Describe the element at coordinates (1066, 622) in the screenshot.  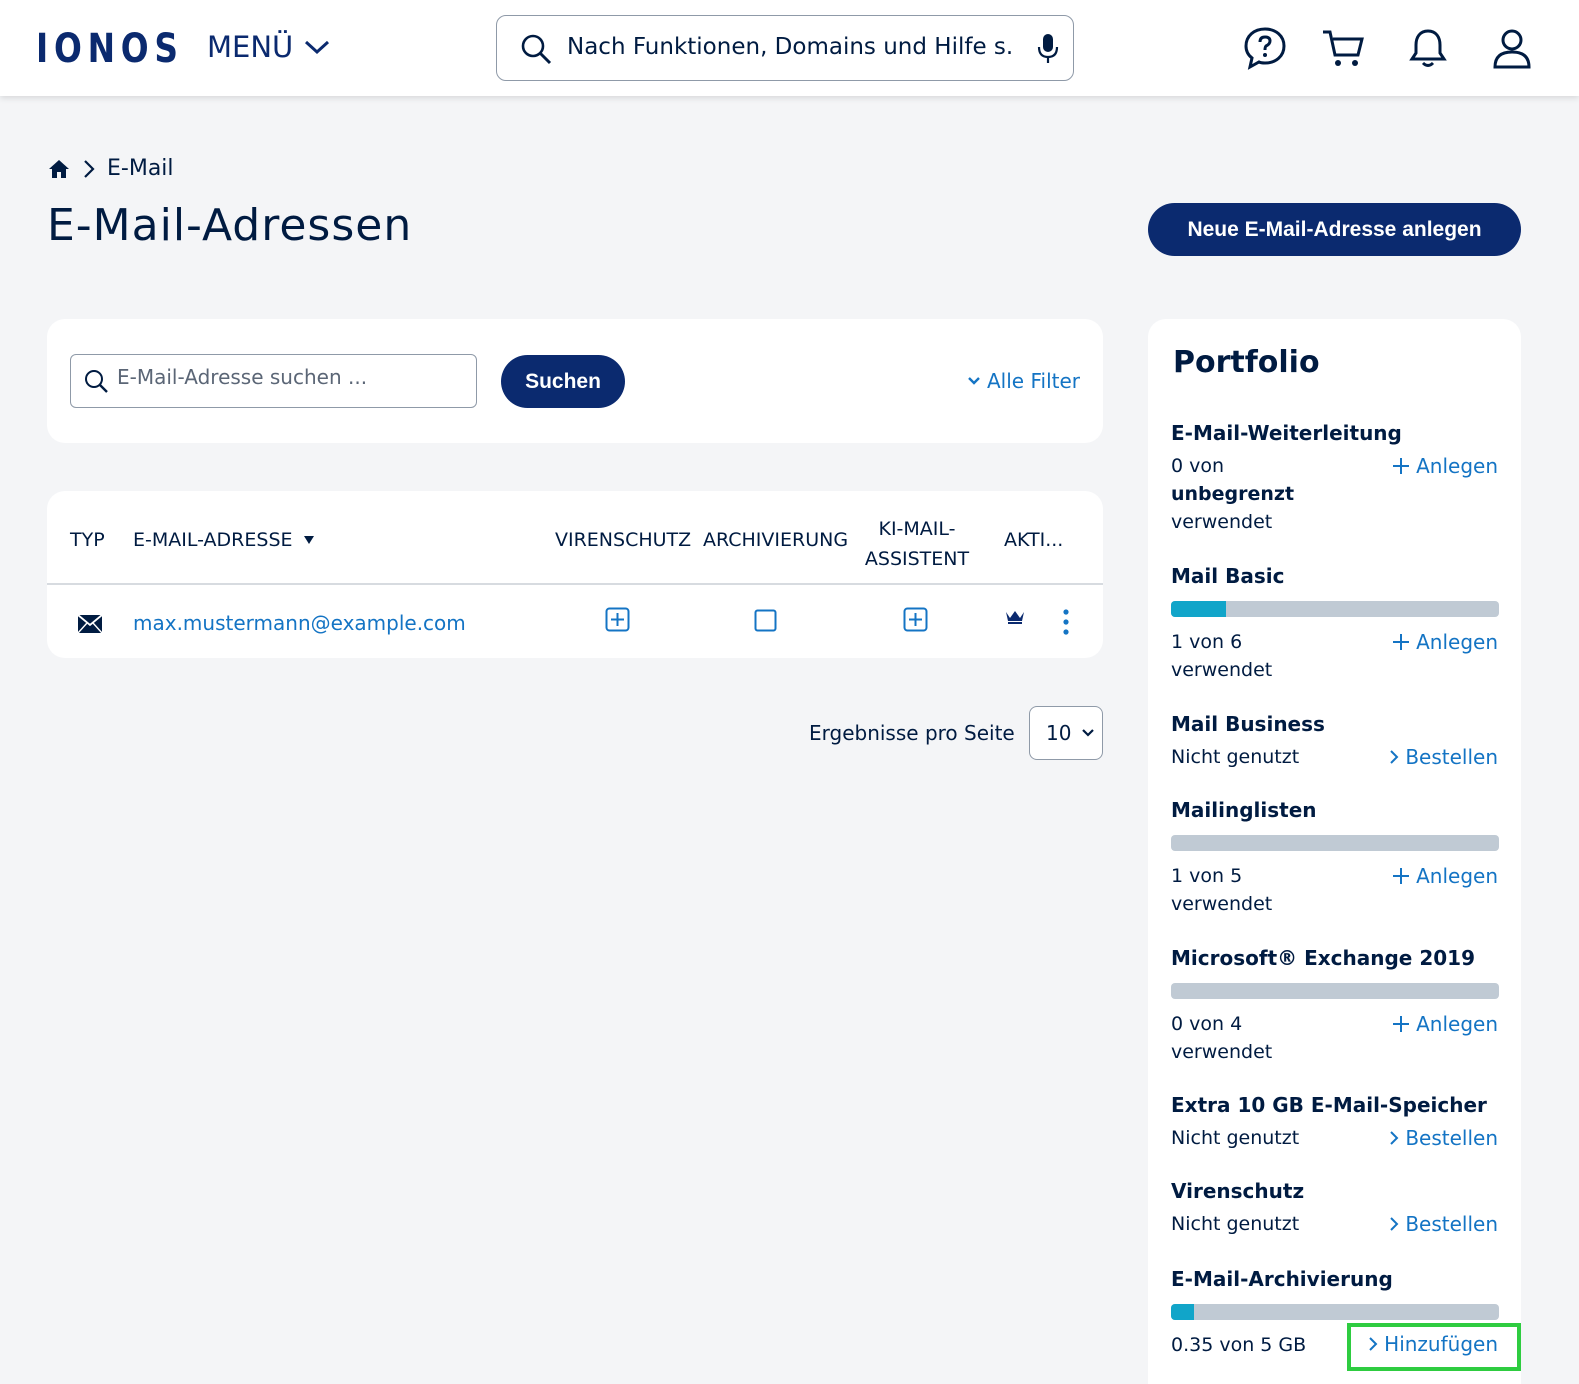
I see `more-options-icon` at that location.